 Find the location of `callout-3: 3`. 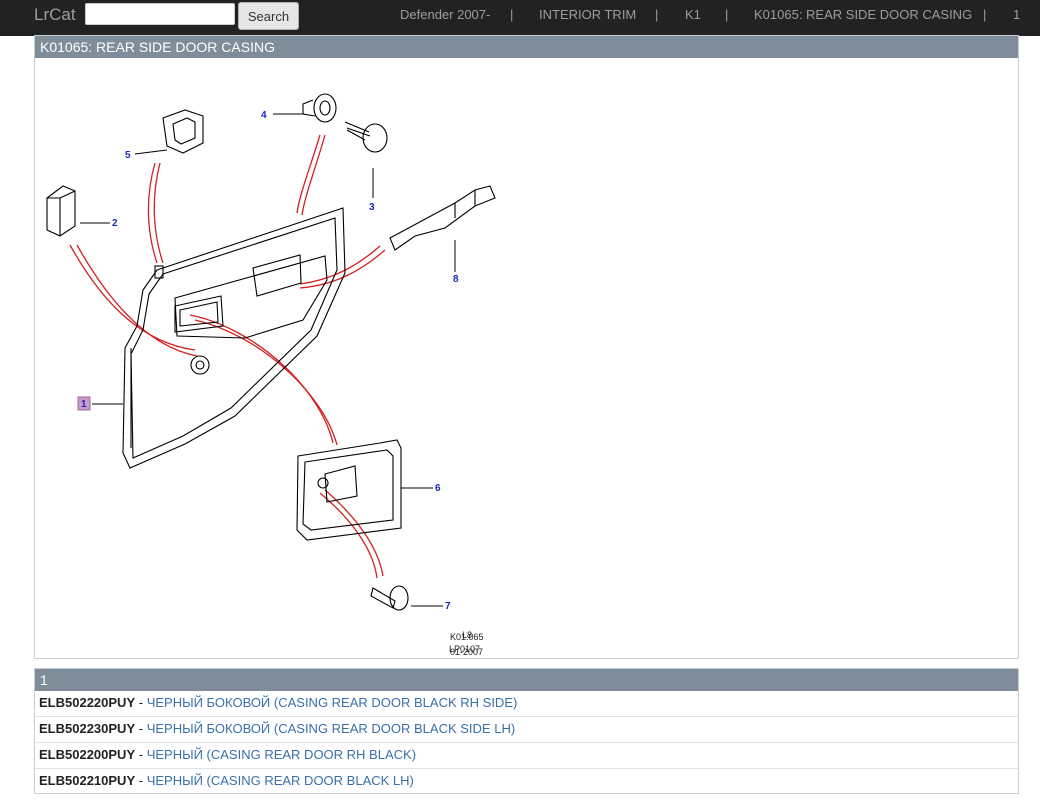

callout-3: 3 is located at coordinates (372, 207).